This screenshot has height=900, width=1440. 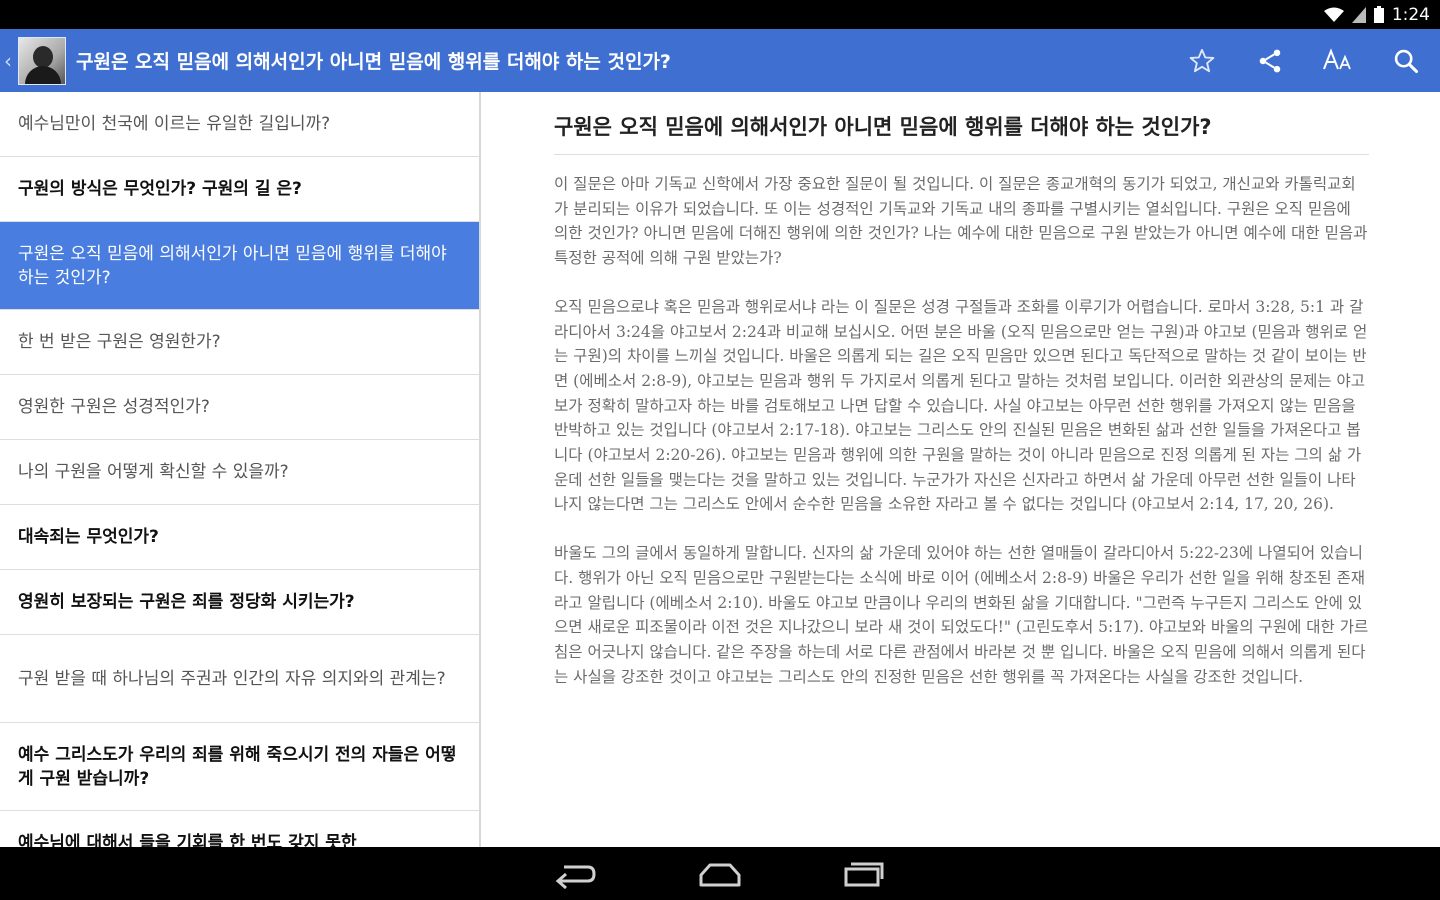 I want to click on list-item-label: 나의 구원을 어떻게 확신할 수 있을까?, so click(x=153, y=472).